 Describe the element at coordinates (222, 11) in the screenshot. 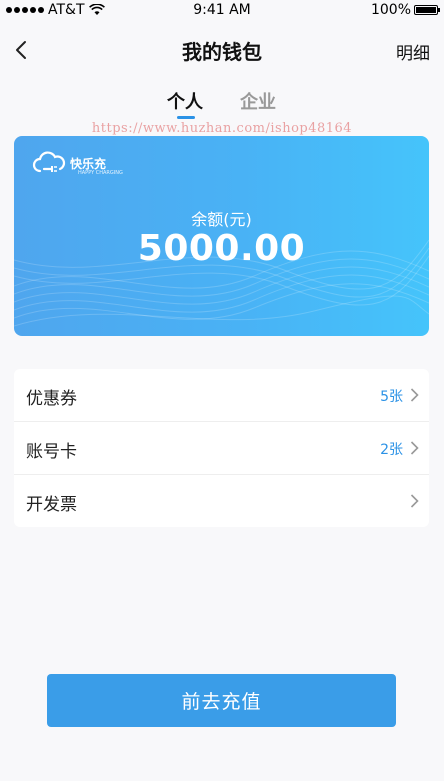

I see `status-bar: AT&T 9:41 AM 100%` at that location.